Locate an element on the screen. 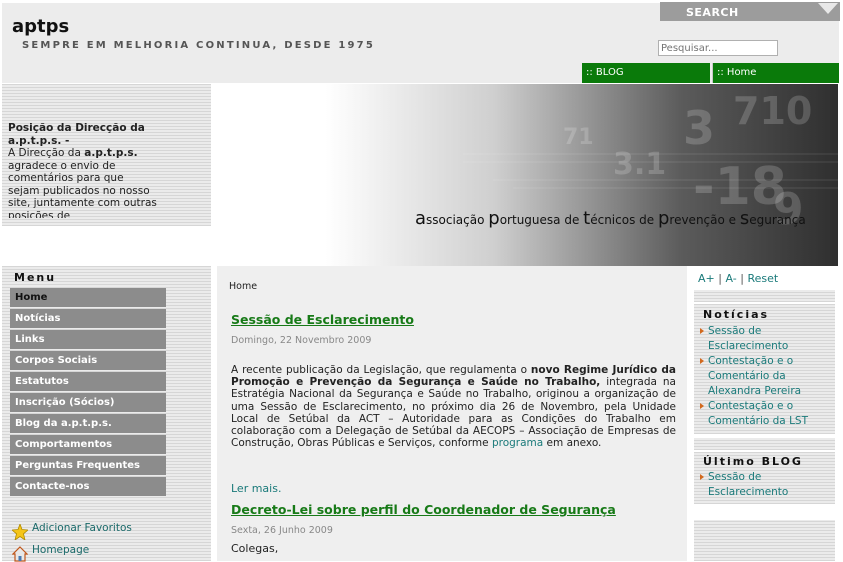 The width and height of the screenshot is (843, 562). font-size-controls: A+ | A- | Reset is located at coordinates (738, 278).